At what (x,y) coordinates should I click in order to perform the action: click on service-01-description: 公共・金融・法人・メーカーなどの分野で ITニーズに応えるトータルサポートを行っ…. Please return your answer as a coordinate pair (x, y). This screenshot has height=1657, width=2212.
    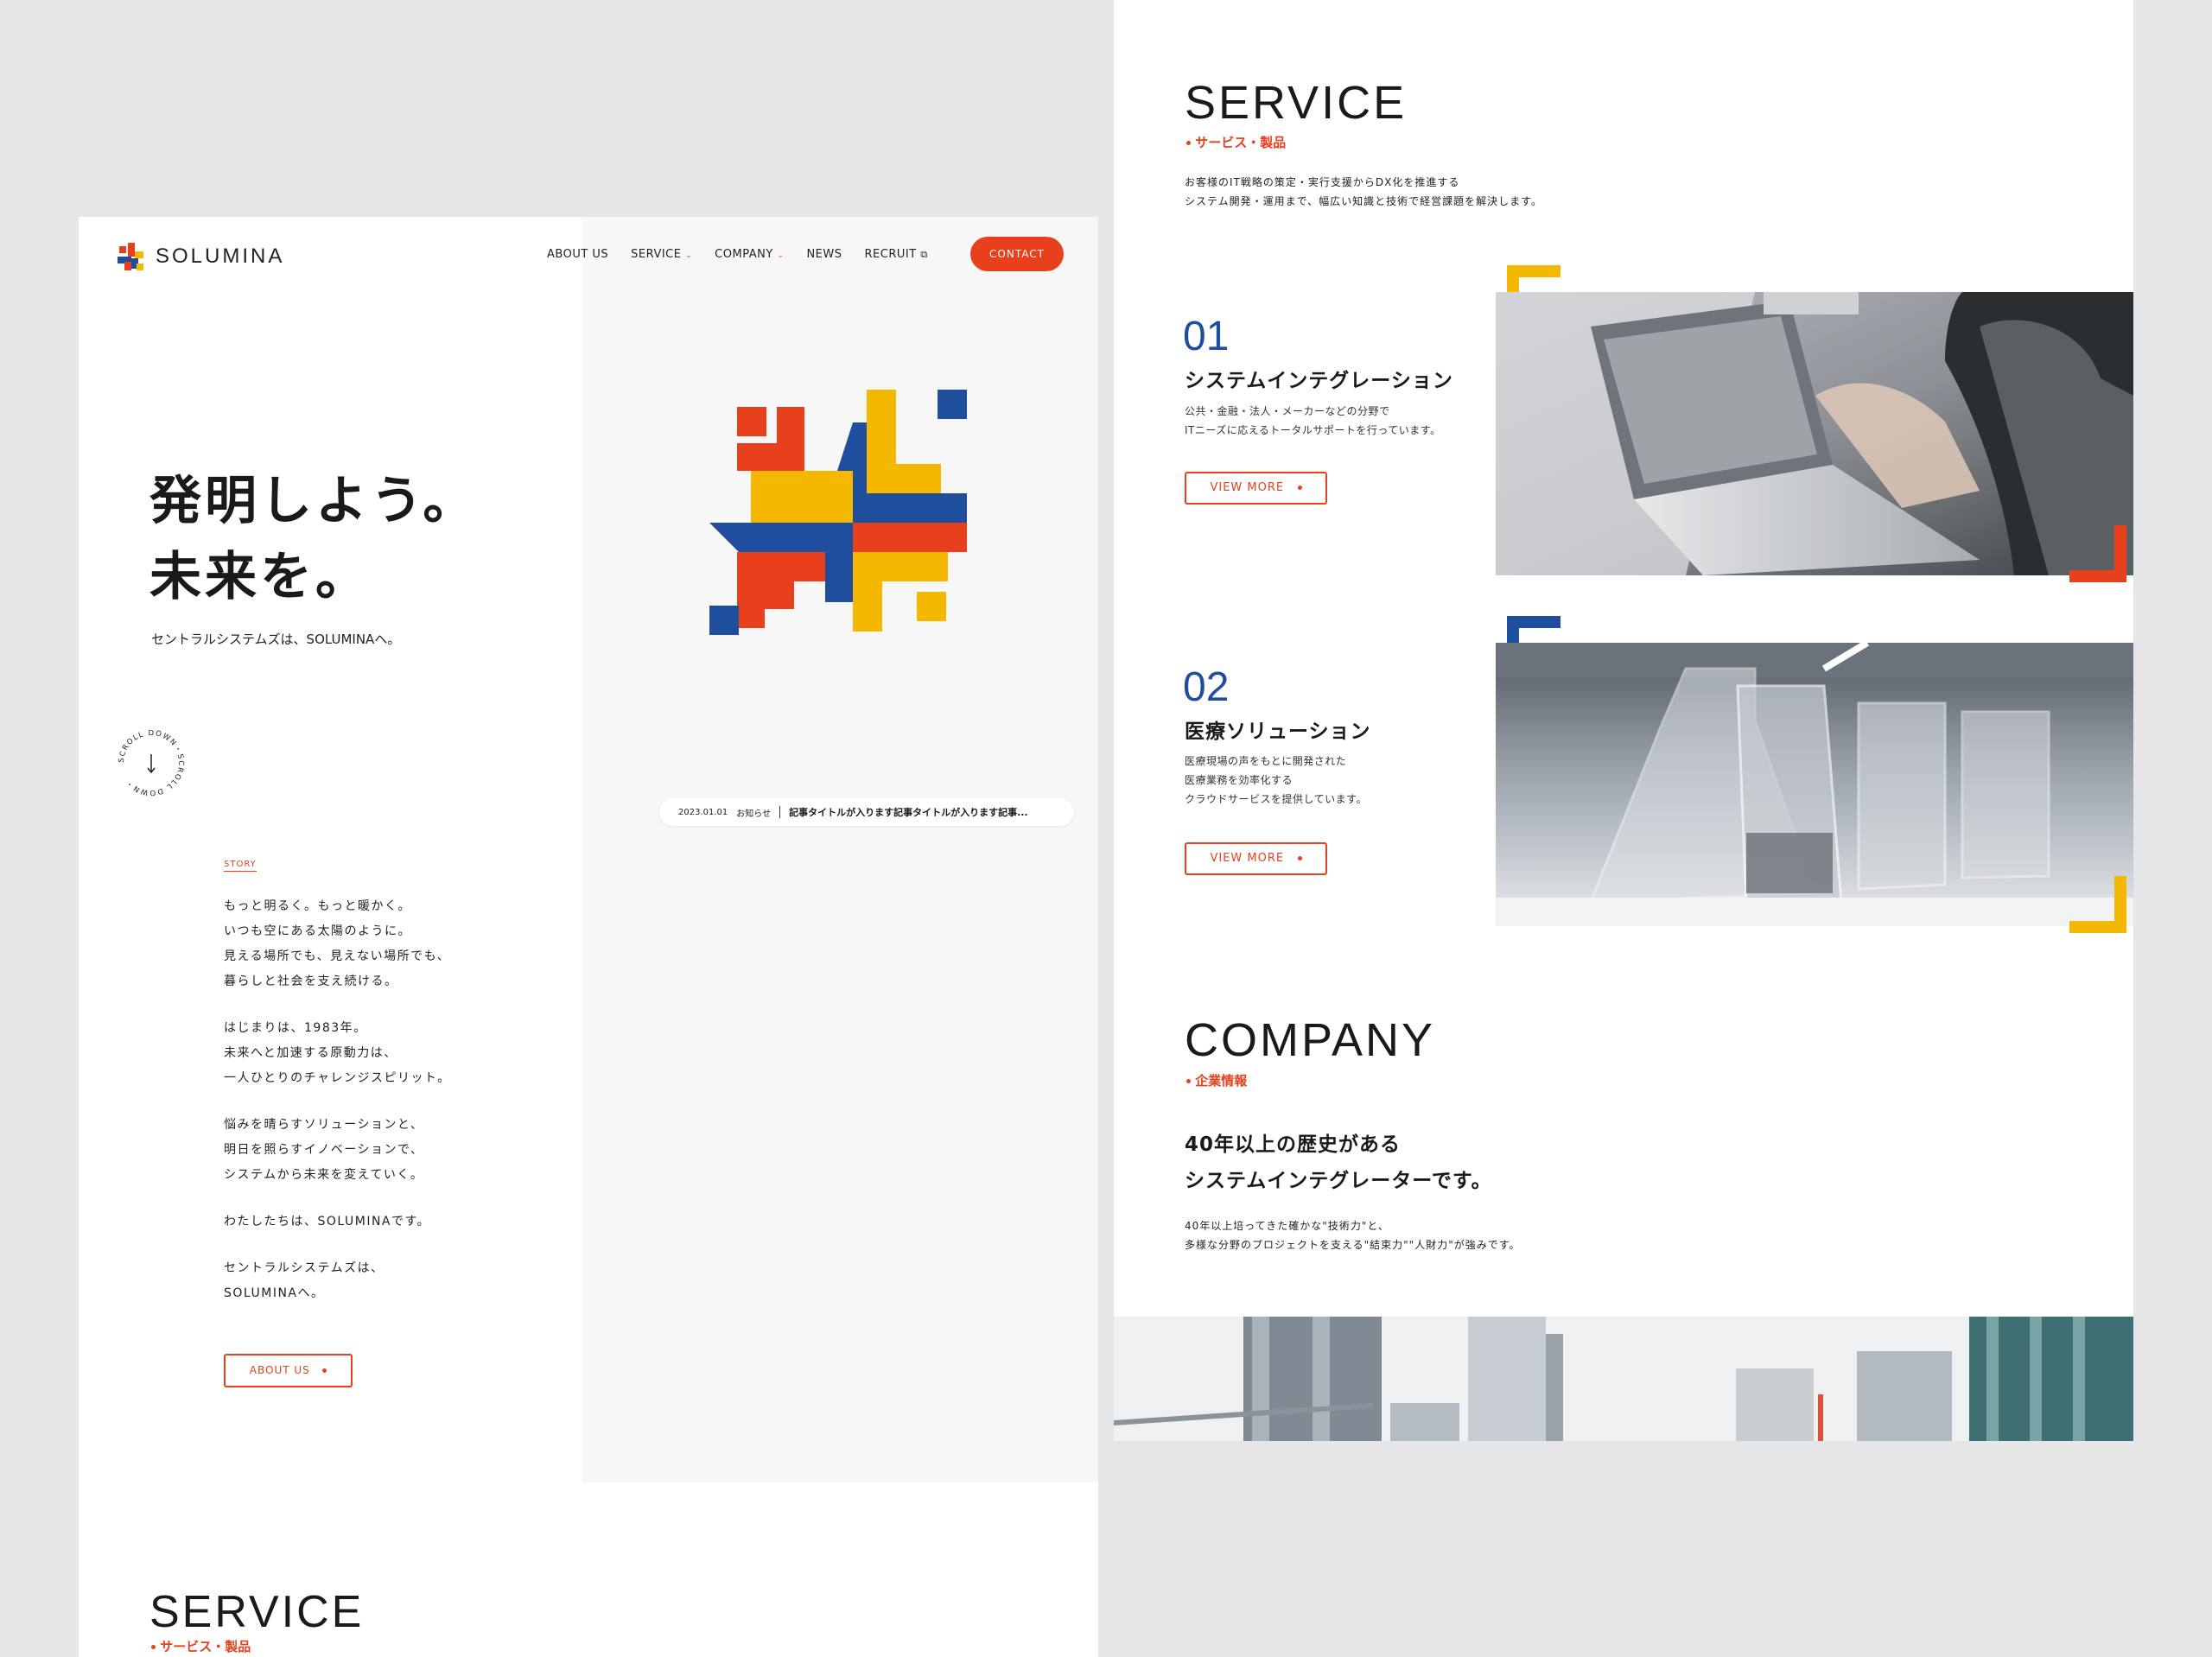
    Looking at the image, I should click on (1313, 421).